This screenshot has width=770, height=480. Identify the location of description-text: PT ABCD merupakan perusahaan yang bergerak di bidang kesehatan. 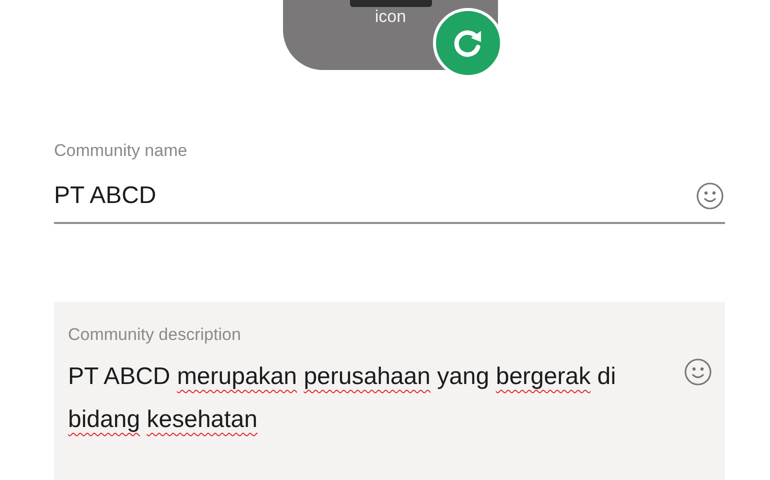
(342, 398).